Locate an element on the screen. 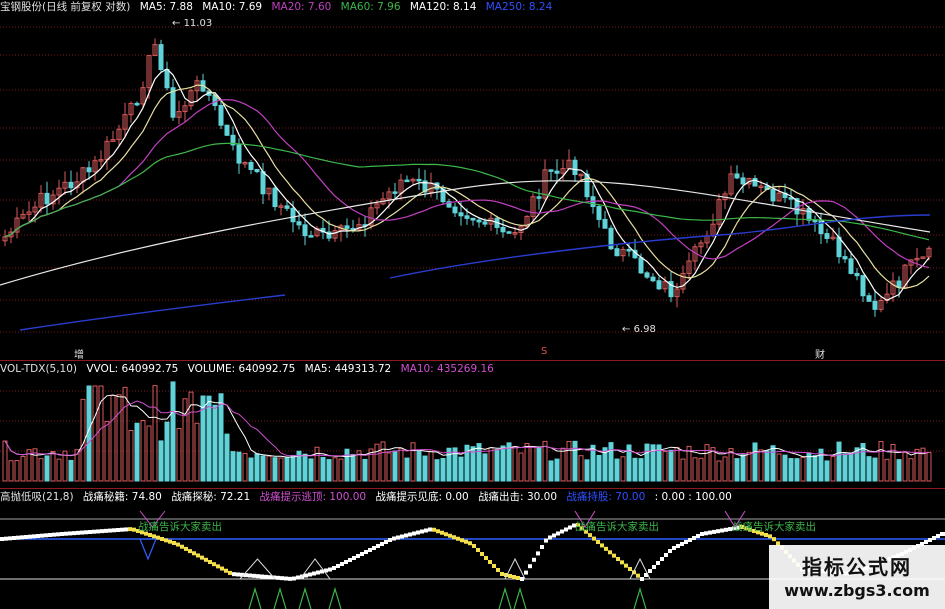  sell-note-2: 战痛告诉大家卖出 is located at coordinates (617, 527).